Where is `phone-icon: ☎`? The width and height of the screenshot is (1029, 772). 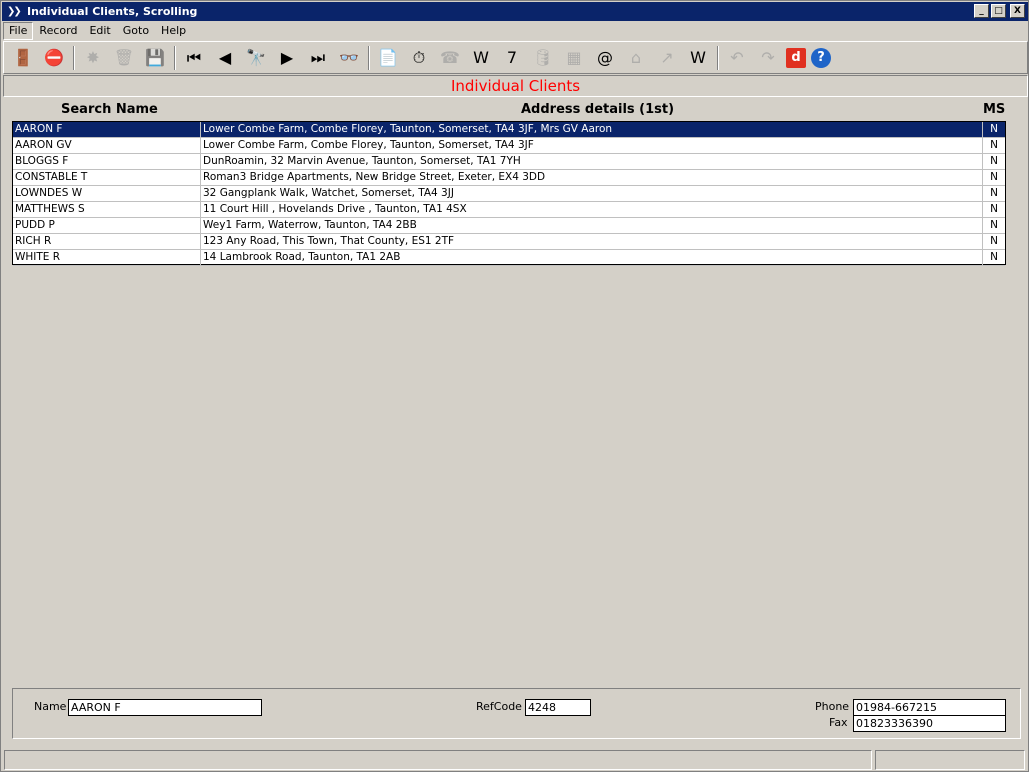 phone-icon: ☎ is located at coordinates (450, 58).